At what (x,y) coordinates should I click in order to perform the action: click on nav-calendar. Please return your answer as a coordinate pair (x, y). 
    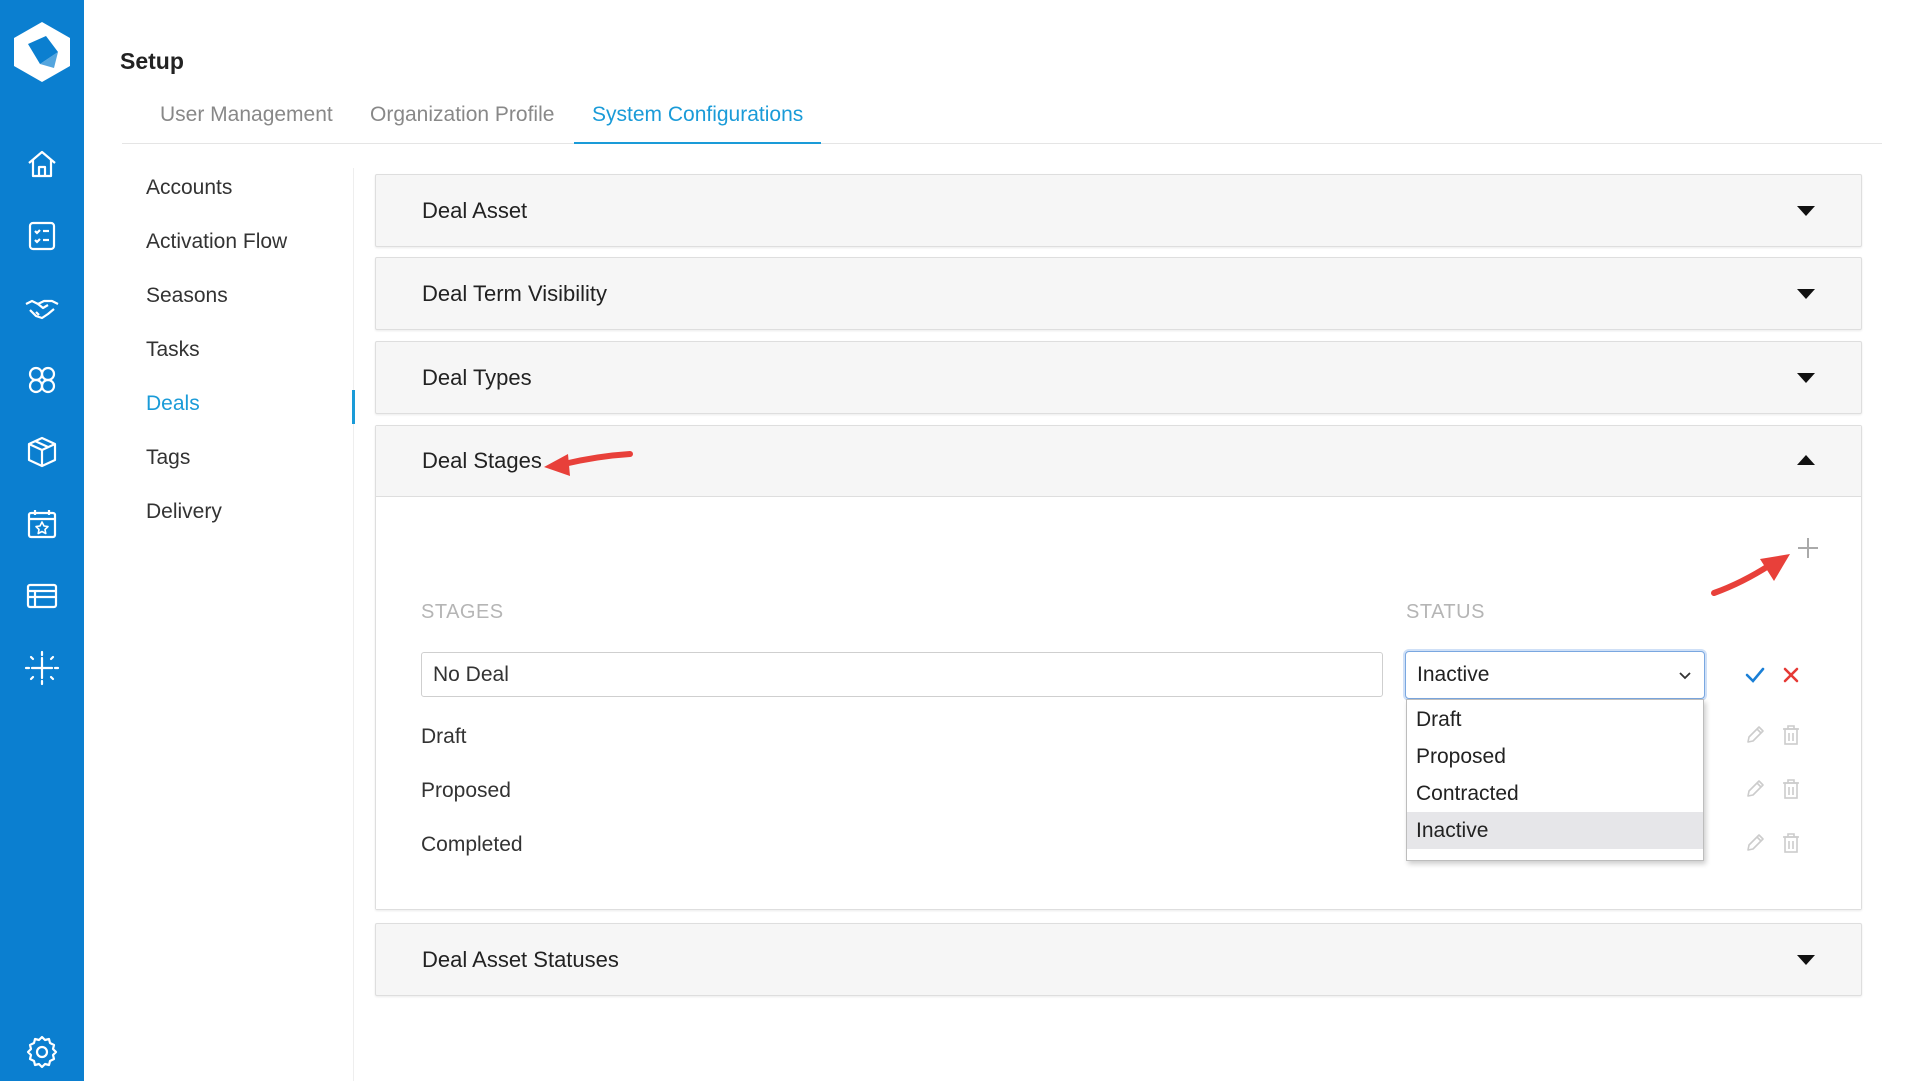
    Looking at the image, I should click on (42, 524).